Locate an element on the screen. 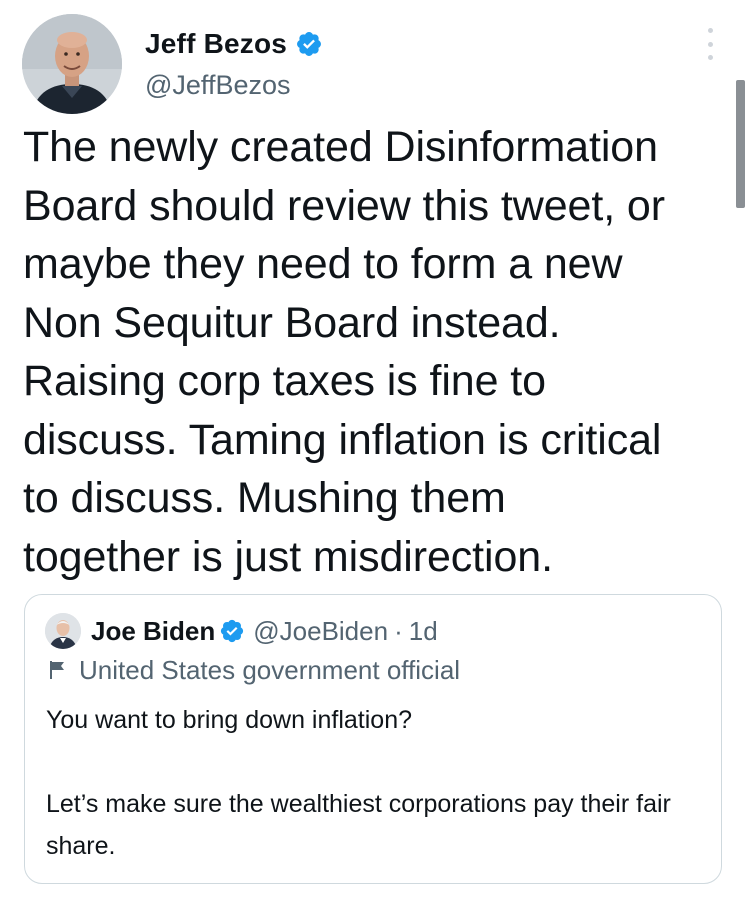 This screenshot has width=745, height=900. quoted-author-handle: @JoeBiden is located at coordinates (320, 631).